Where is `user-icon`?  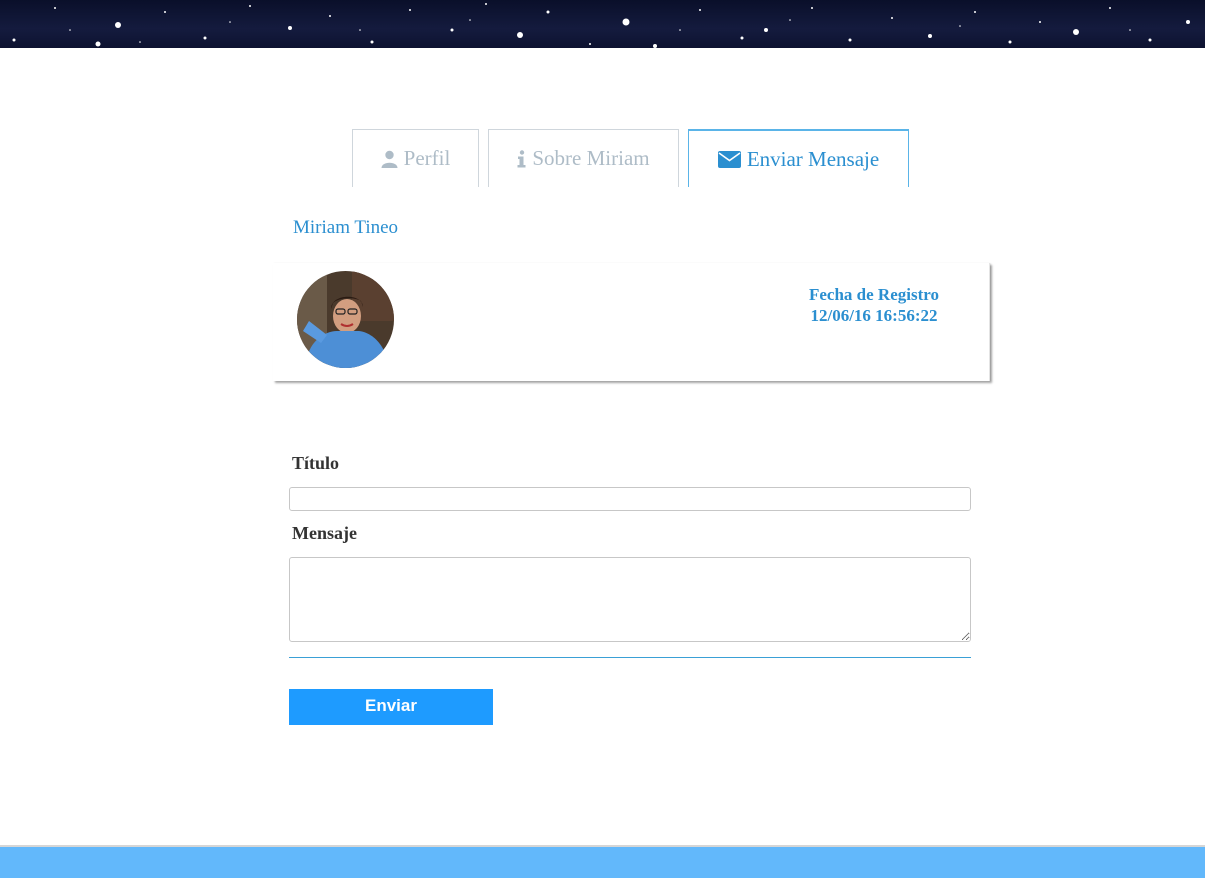
user-icon is located at coordinates (389, 159).